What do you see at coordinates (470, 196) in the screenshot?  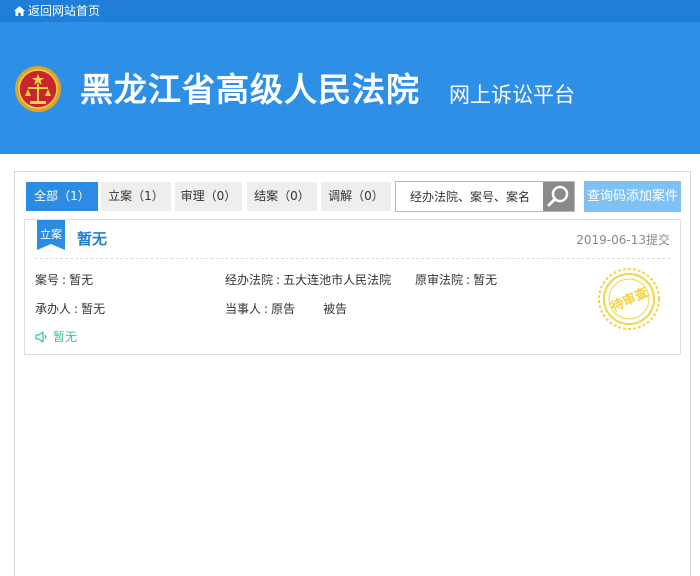 I see `search-input` at bounding box center [470, 196].